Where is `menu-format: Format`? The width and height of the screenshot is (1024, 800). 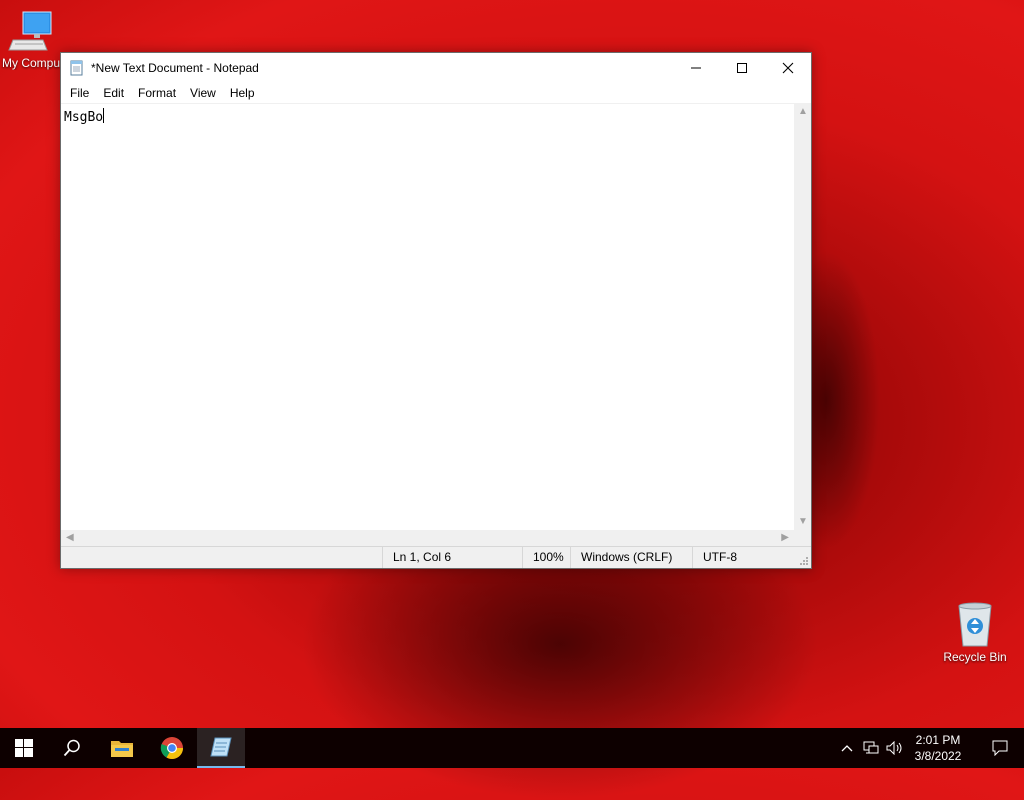
menu-format: Format is located at coordinates (157, 93).